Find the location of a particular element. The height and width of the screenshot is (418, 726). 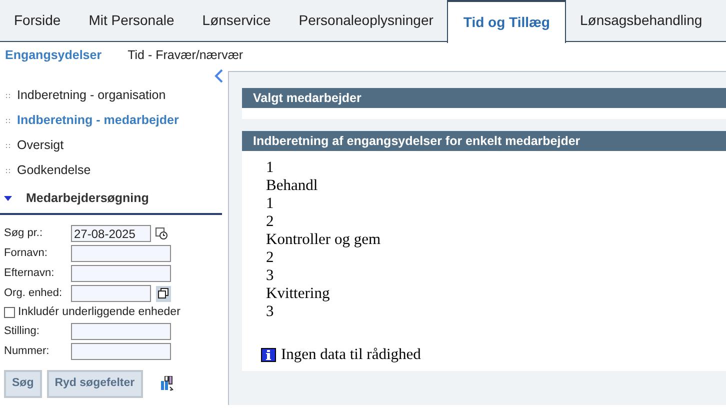

lookup-button is located at coordinates (163, 294).